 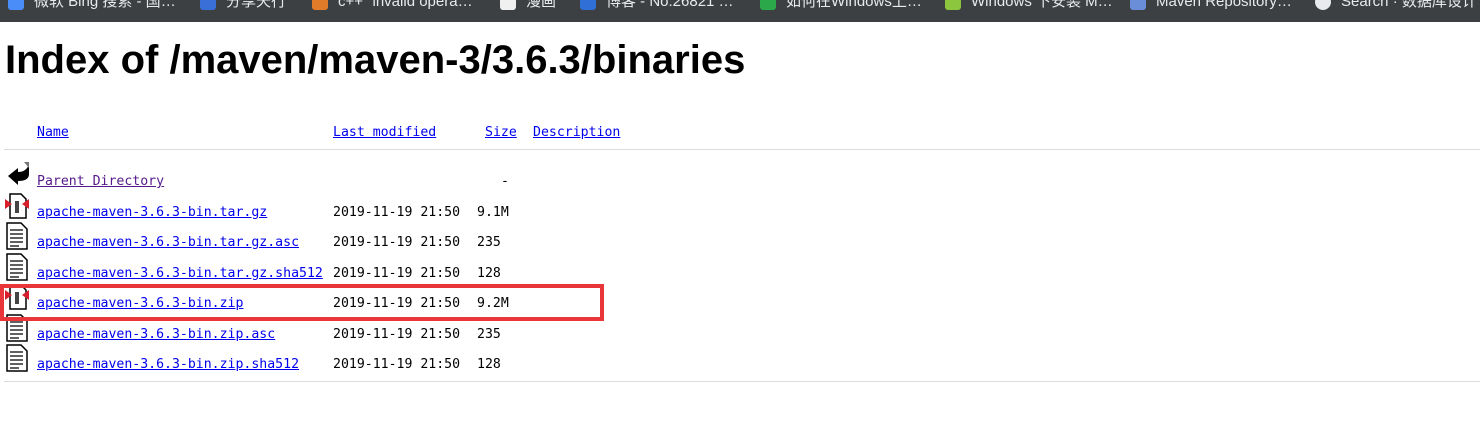 What do you see at coordinates (508, 5) in the screenshot?
I see `white-doc-icon` at bounding box center [508, 5].